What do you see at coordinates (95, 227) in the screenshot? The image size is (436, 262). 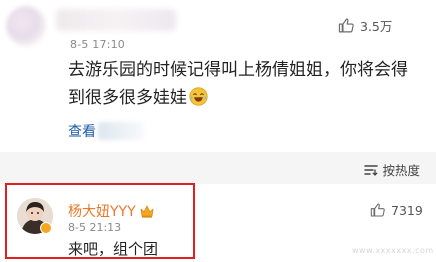 I see `reply-time: 8-5 21:13` at bounding box center [95, 227].